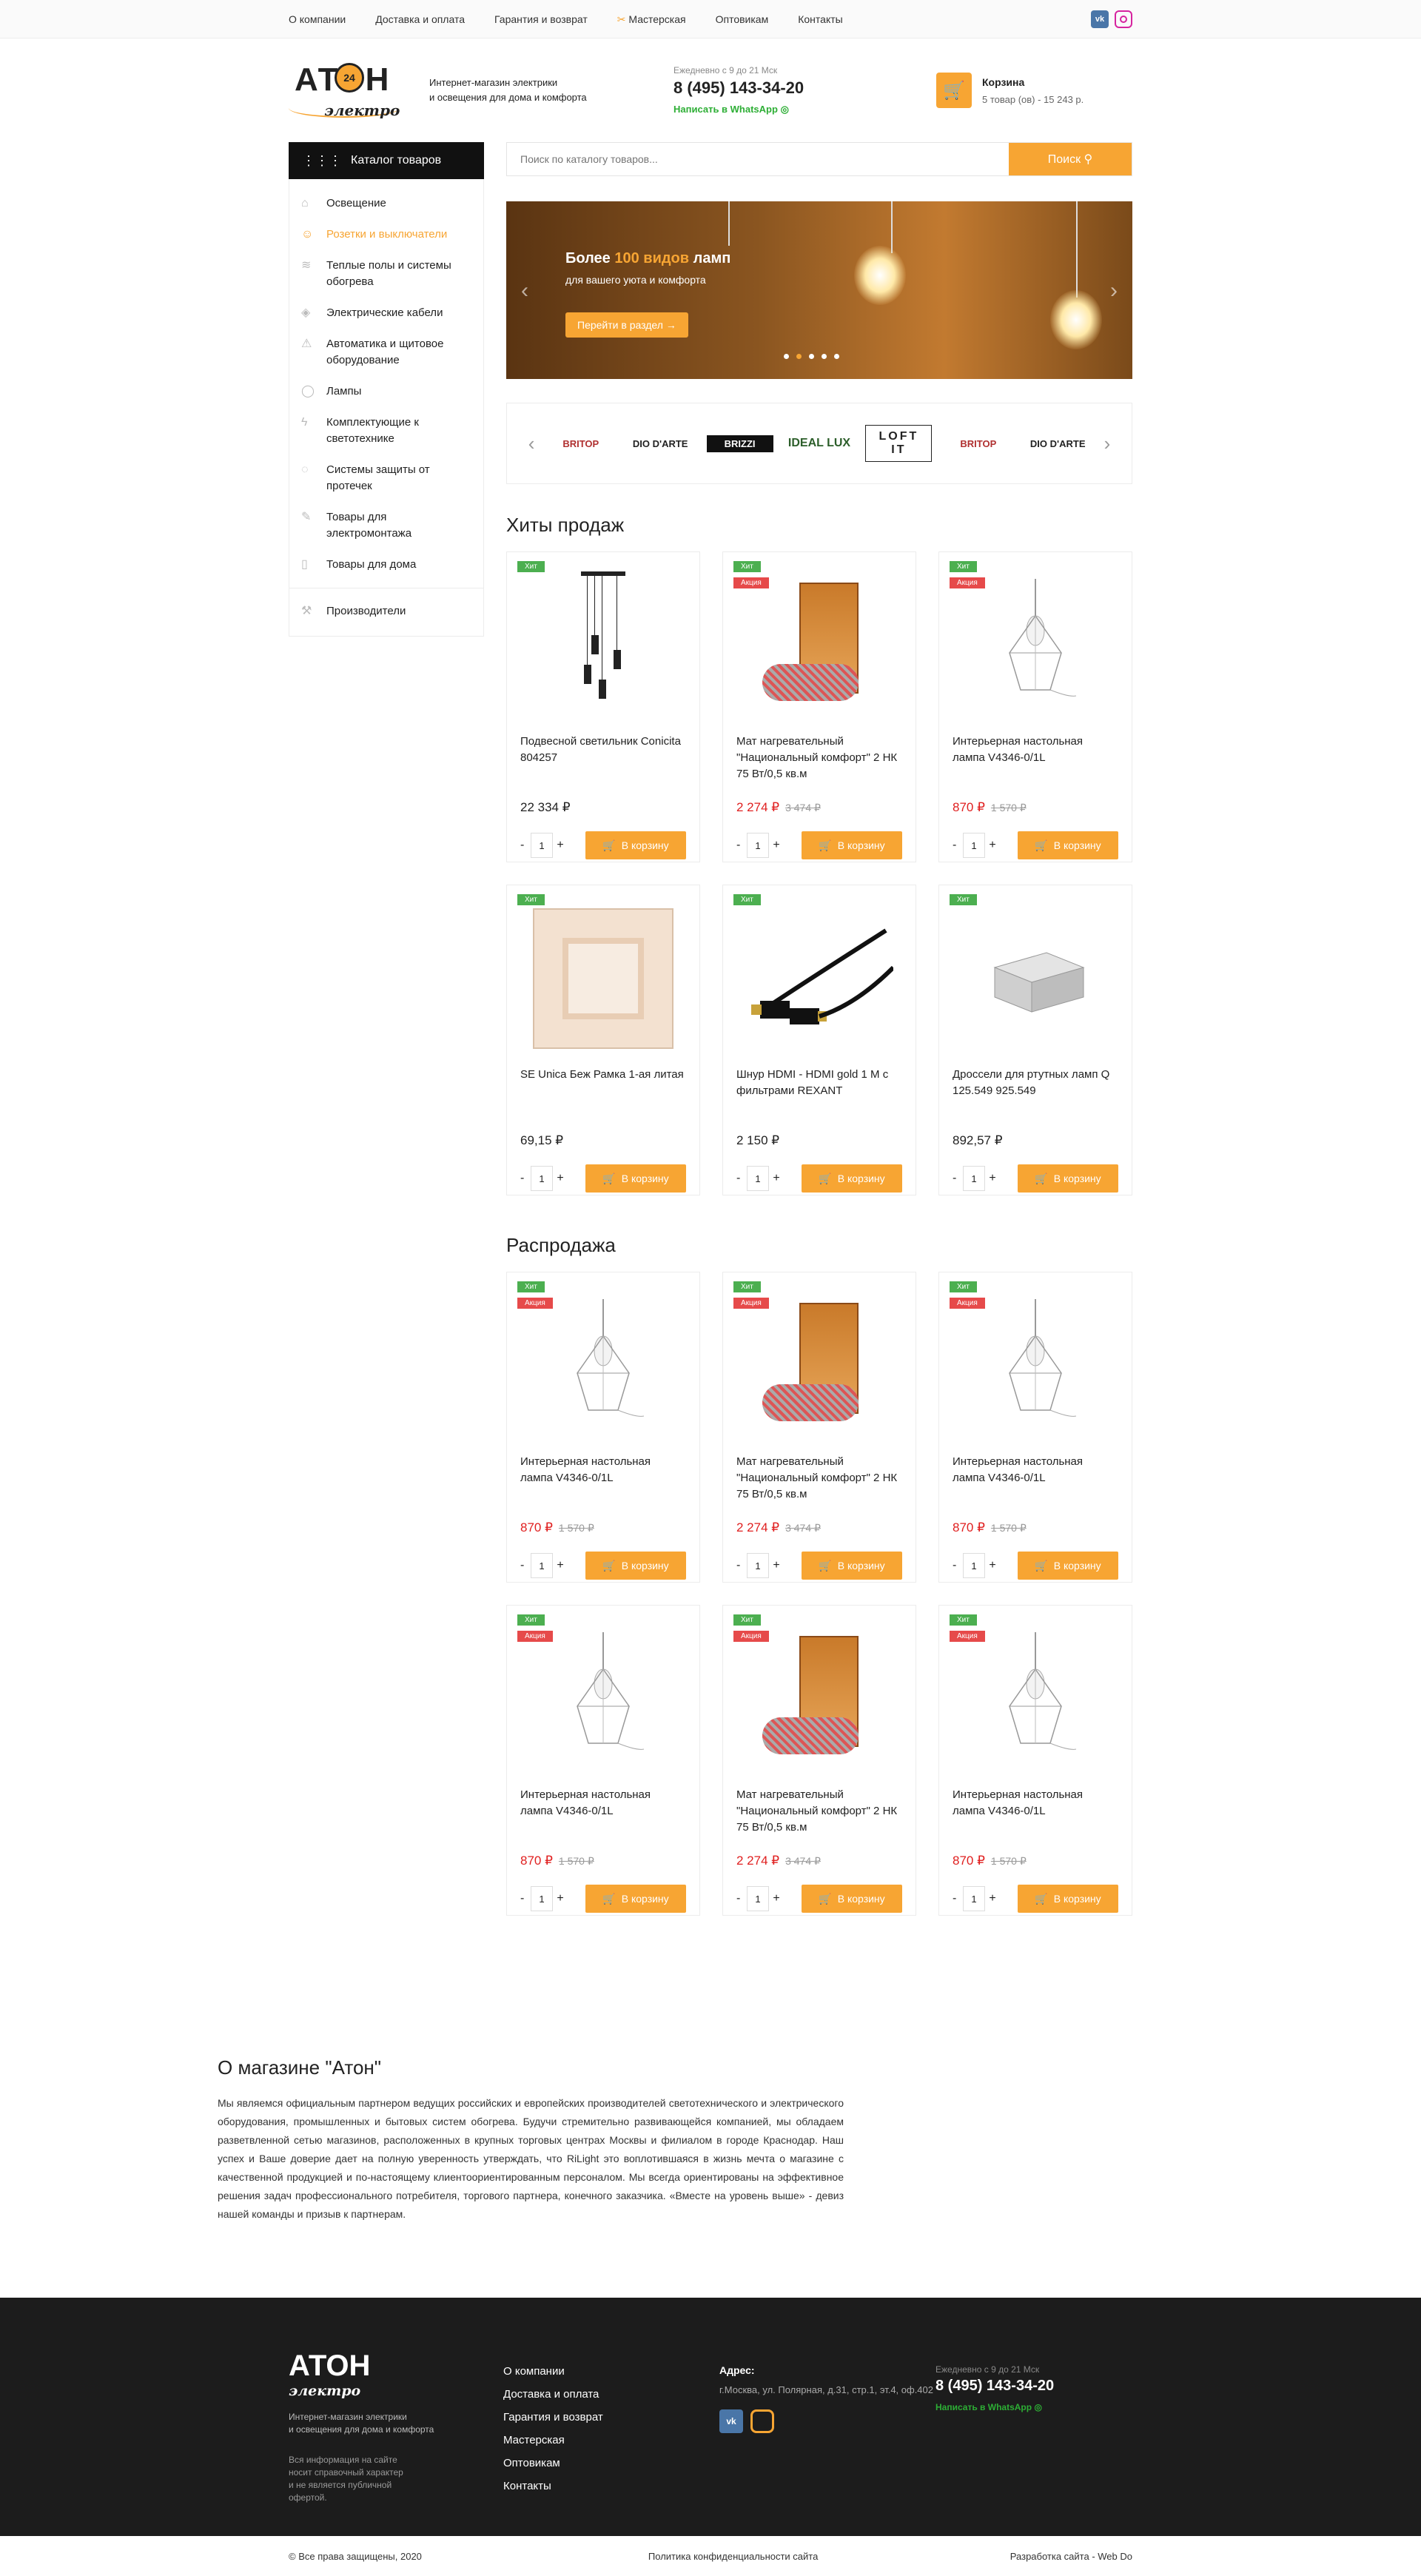 The width and height of the screenshot is (1421, 2576). I want to click on footer-link-warranty: Гарантия и возврат, so click(611, 2417).